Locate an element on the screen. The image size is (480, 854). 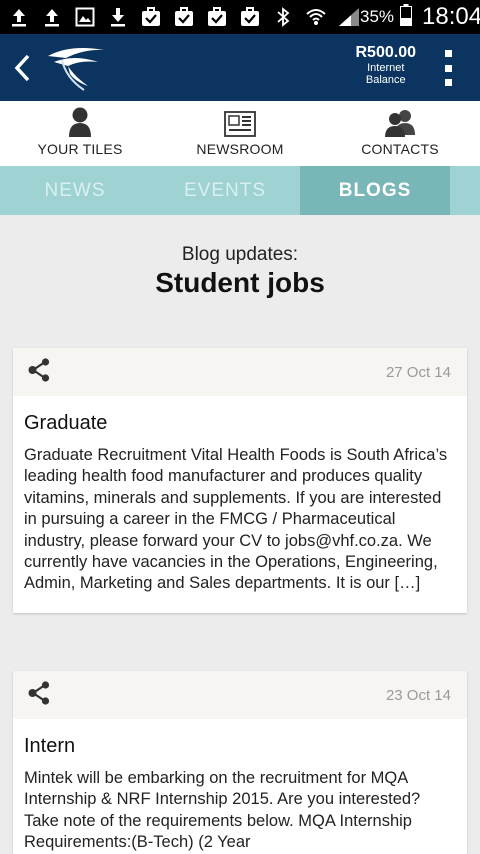
shortcut-newsroom: NEWSROOM is located at coordinates (240, 133).